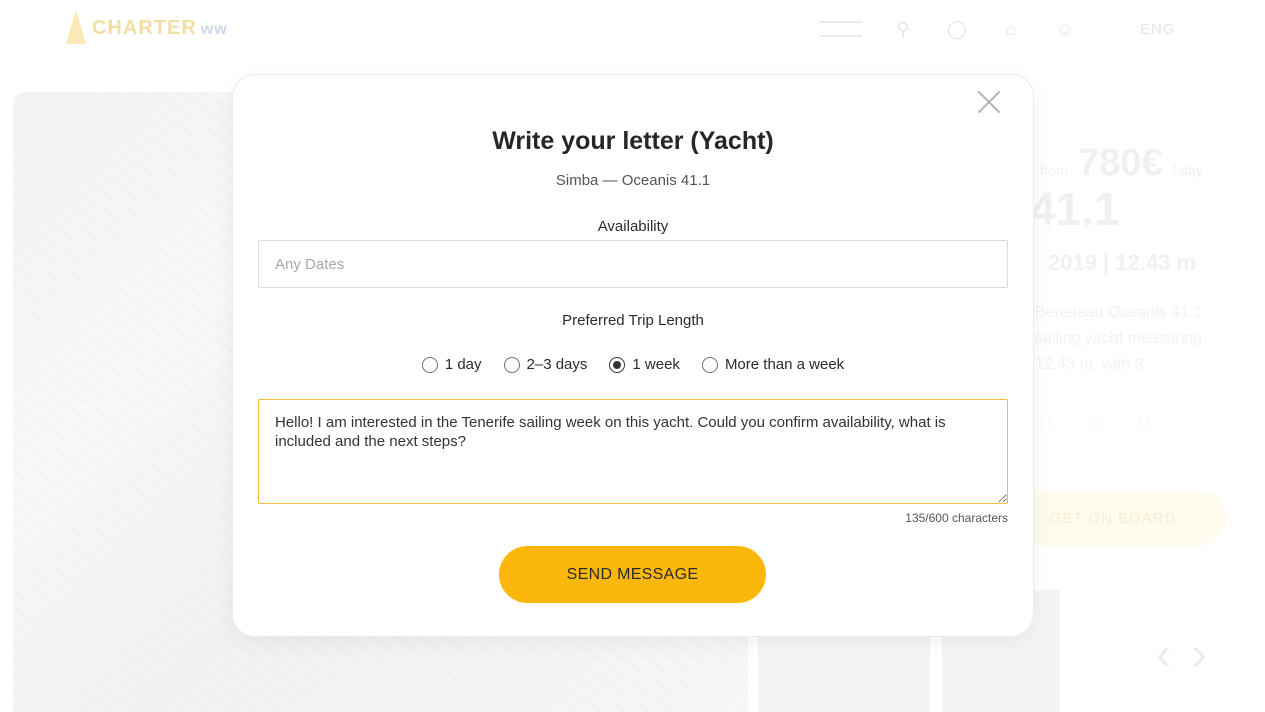  I want to click on availability-label: Availability, so click(633, 226).